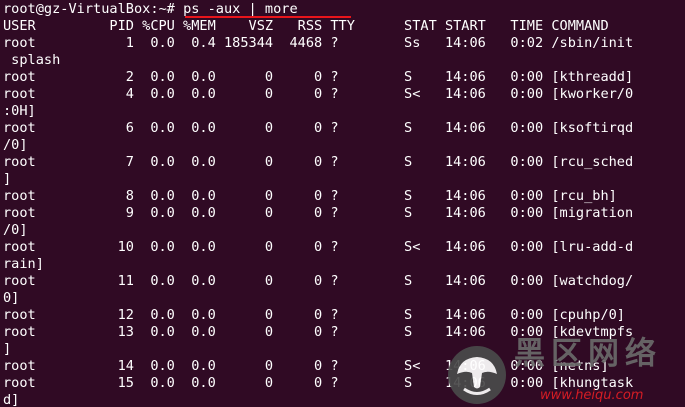 The width and height of the screenshot is (685, 407). What do you see at coordinates (588, 354) in the screenshot?
I see `watermark-brand: 黑区网络` at bounding box center [588, 354].